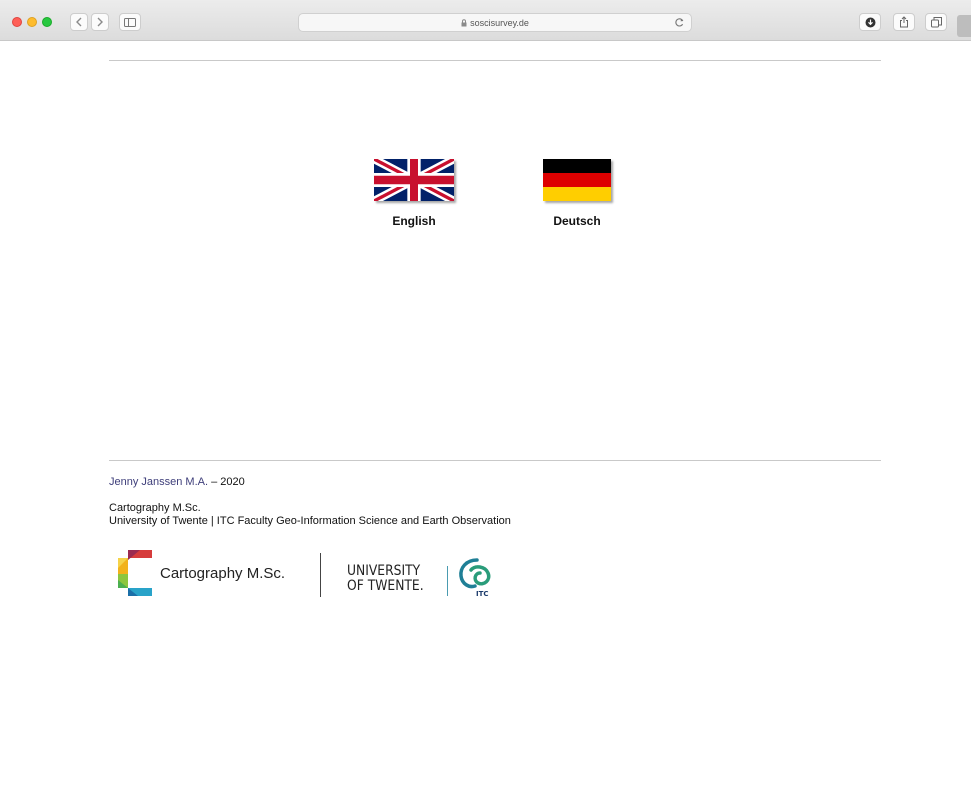  I want to click on cartography-mark-icon, so click(135, 573).